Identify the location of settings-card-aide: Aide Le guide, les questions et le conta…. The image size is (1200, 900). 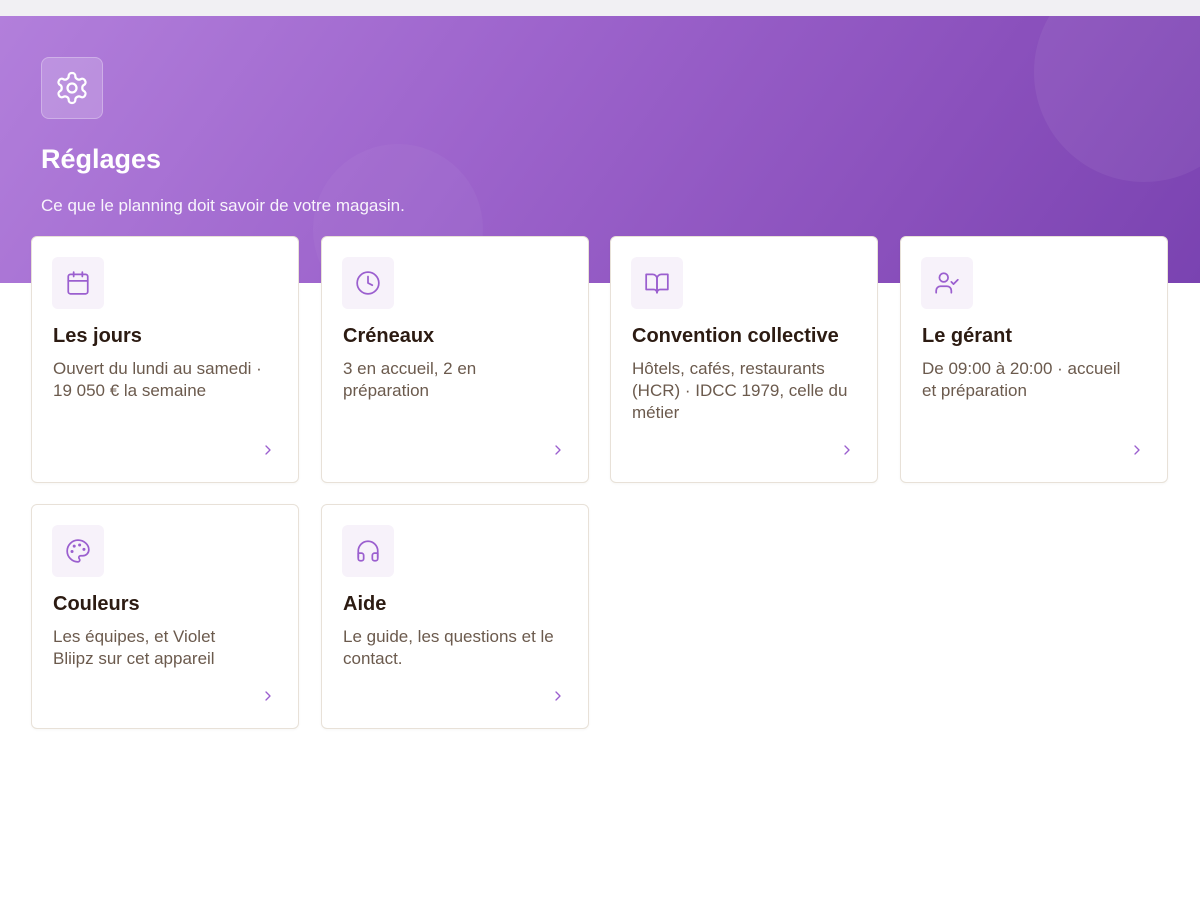
(455, 616).